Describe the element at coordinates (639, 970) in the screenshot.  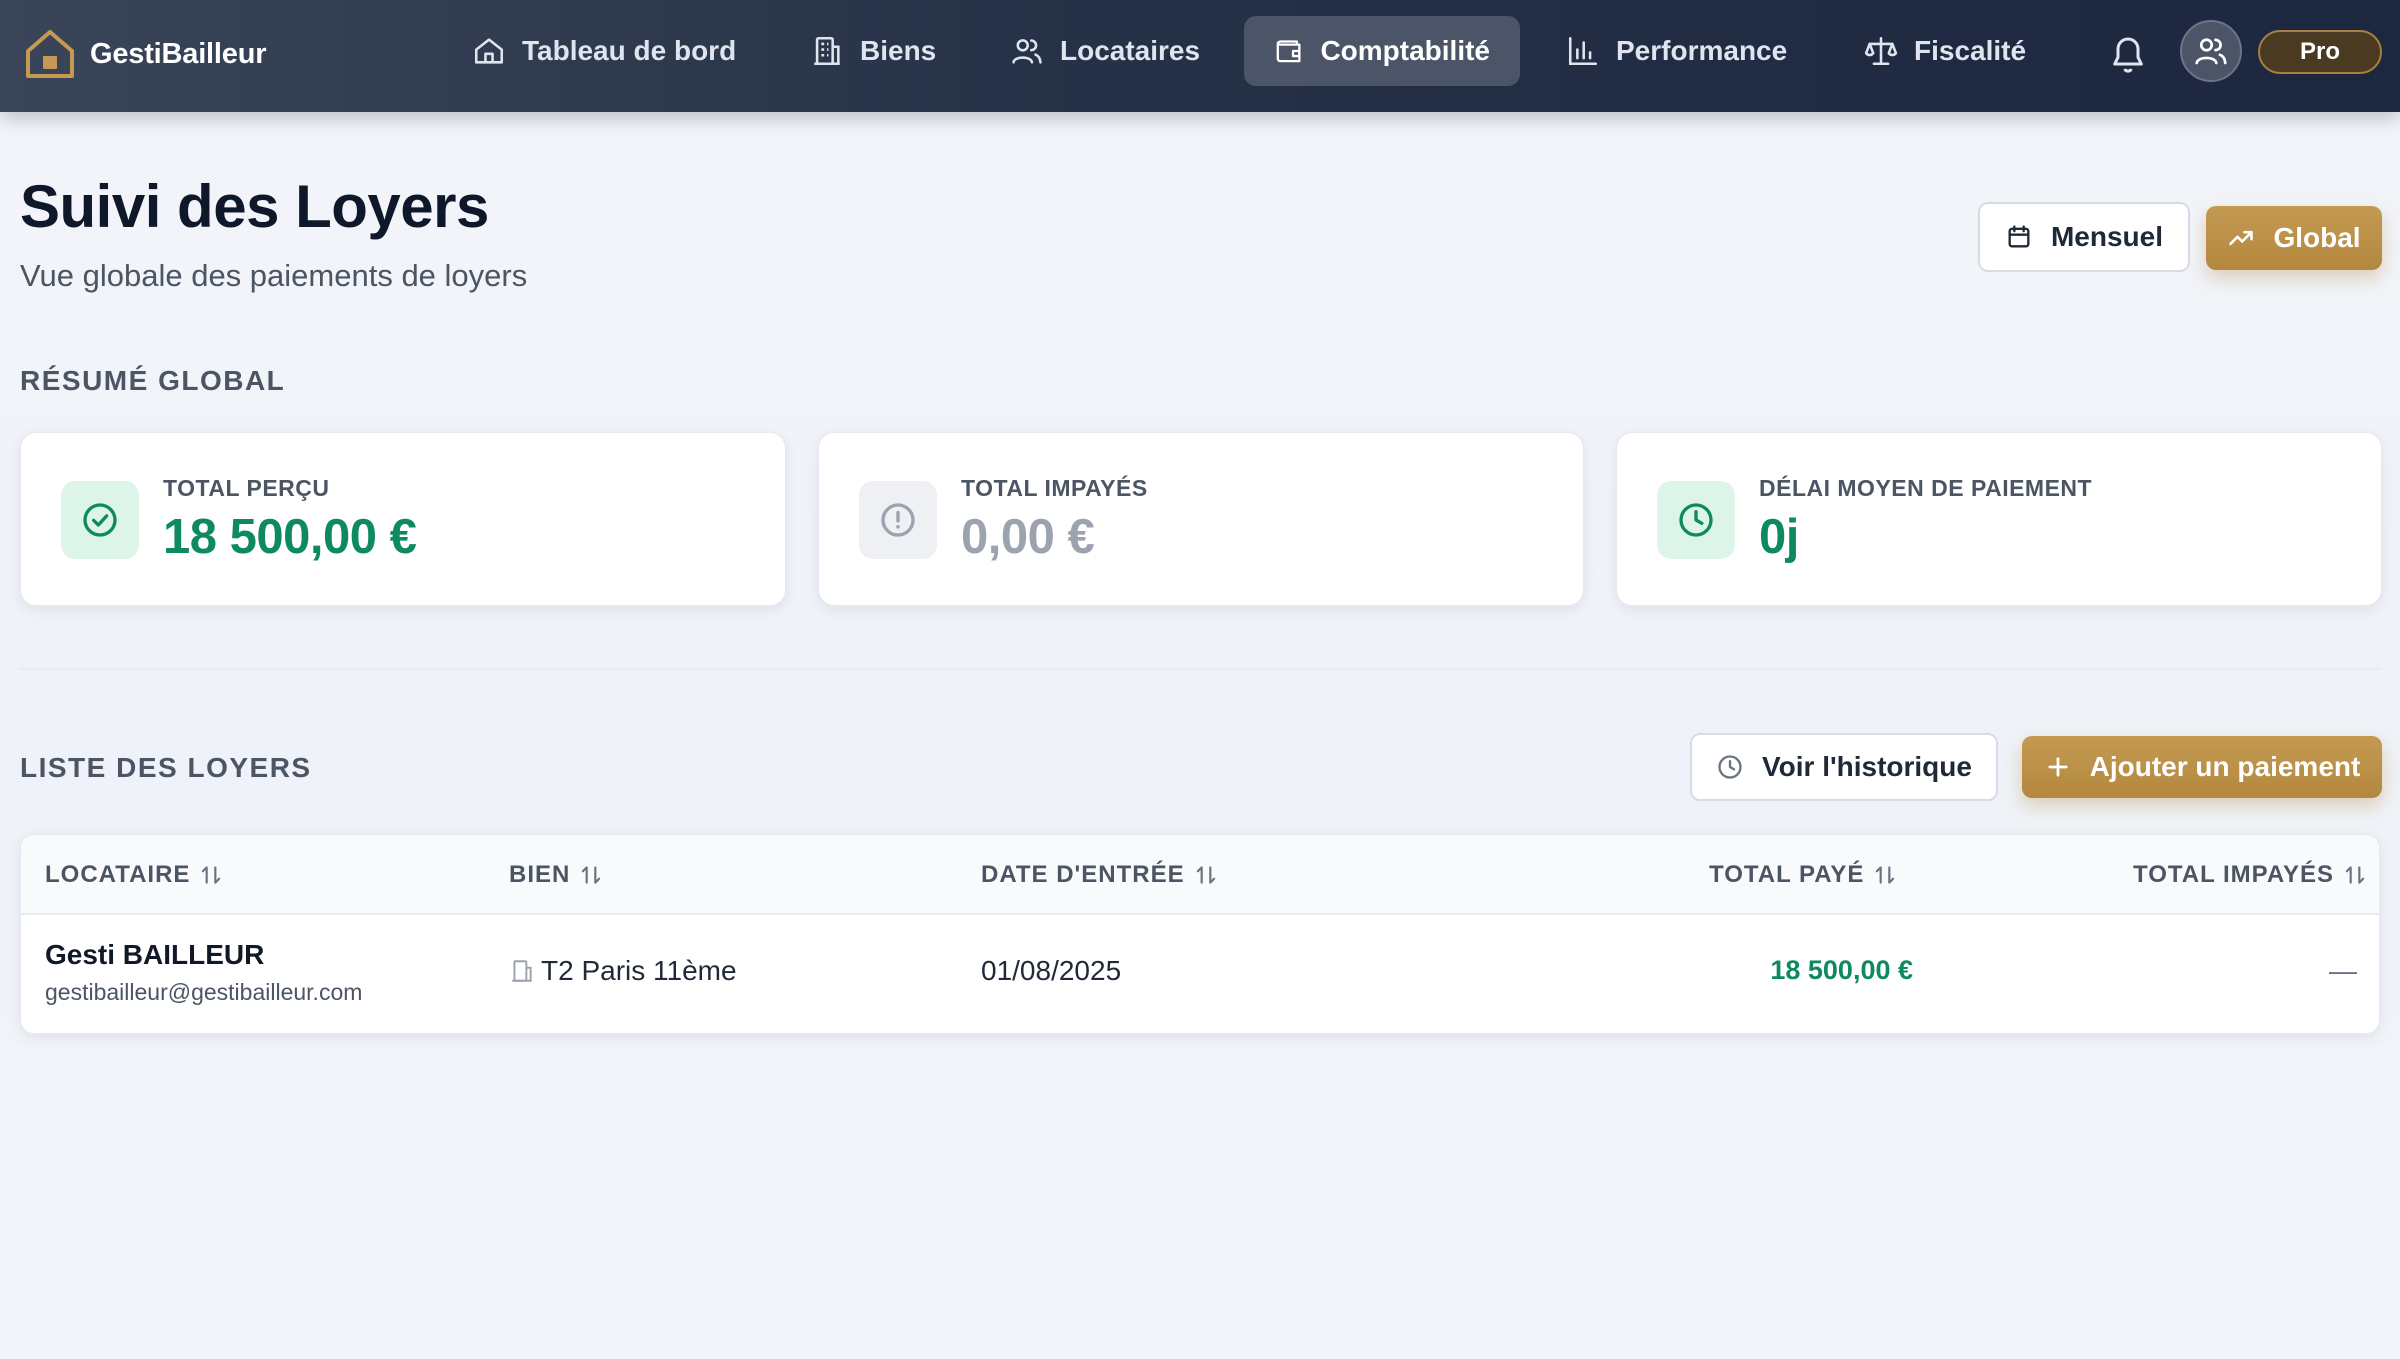
I see `property-name: T2 Paris 11ème` at that location.